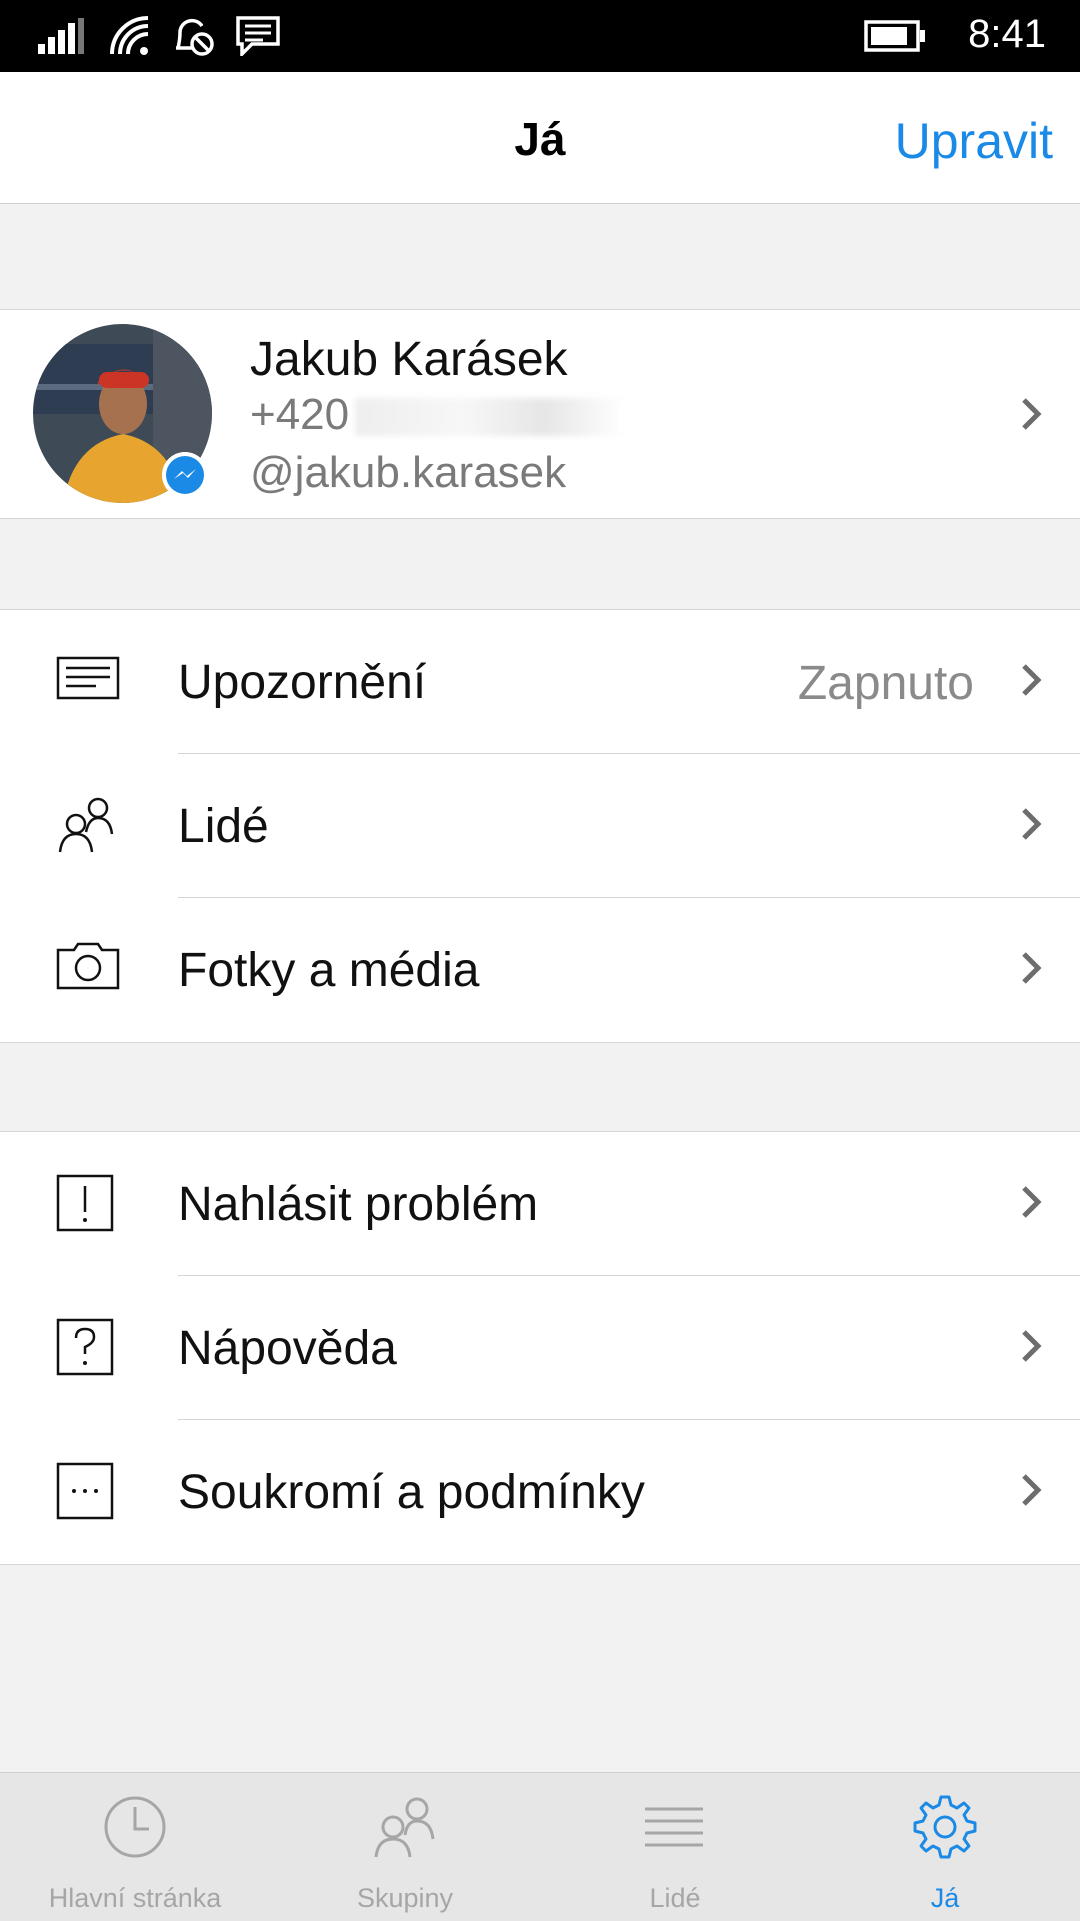 The image size is (1080, 1921). Describe the element at coordinates (540, 36) in the screenshot. I see `status-bar: 8:41` at that location.